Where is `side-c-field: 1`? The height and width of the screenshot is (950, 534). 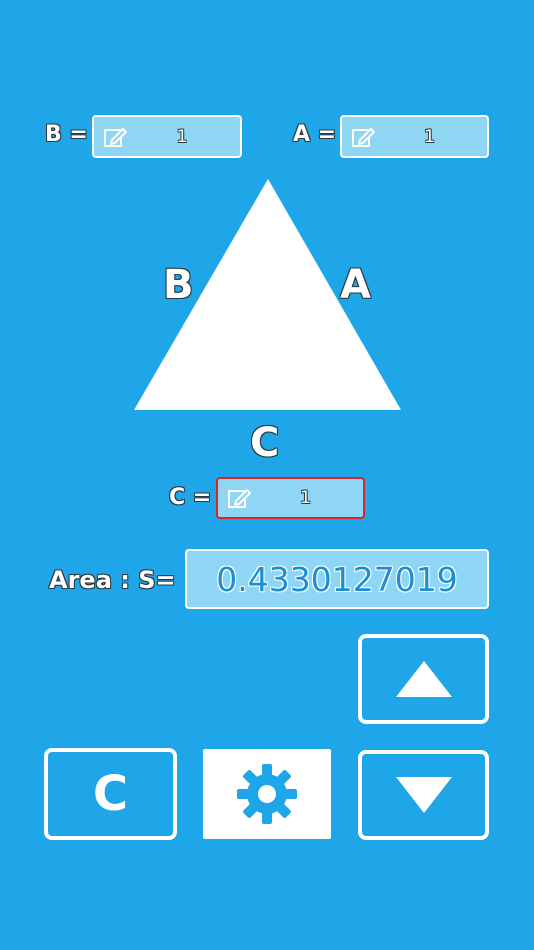
side-c-field: 1 is located at coordinates (290, 498).